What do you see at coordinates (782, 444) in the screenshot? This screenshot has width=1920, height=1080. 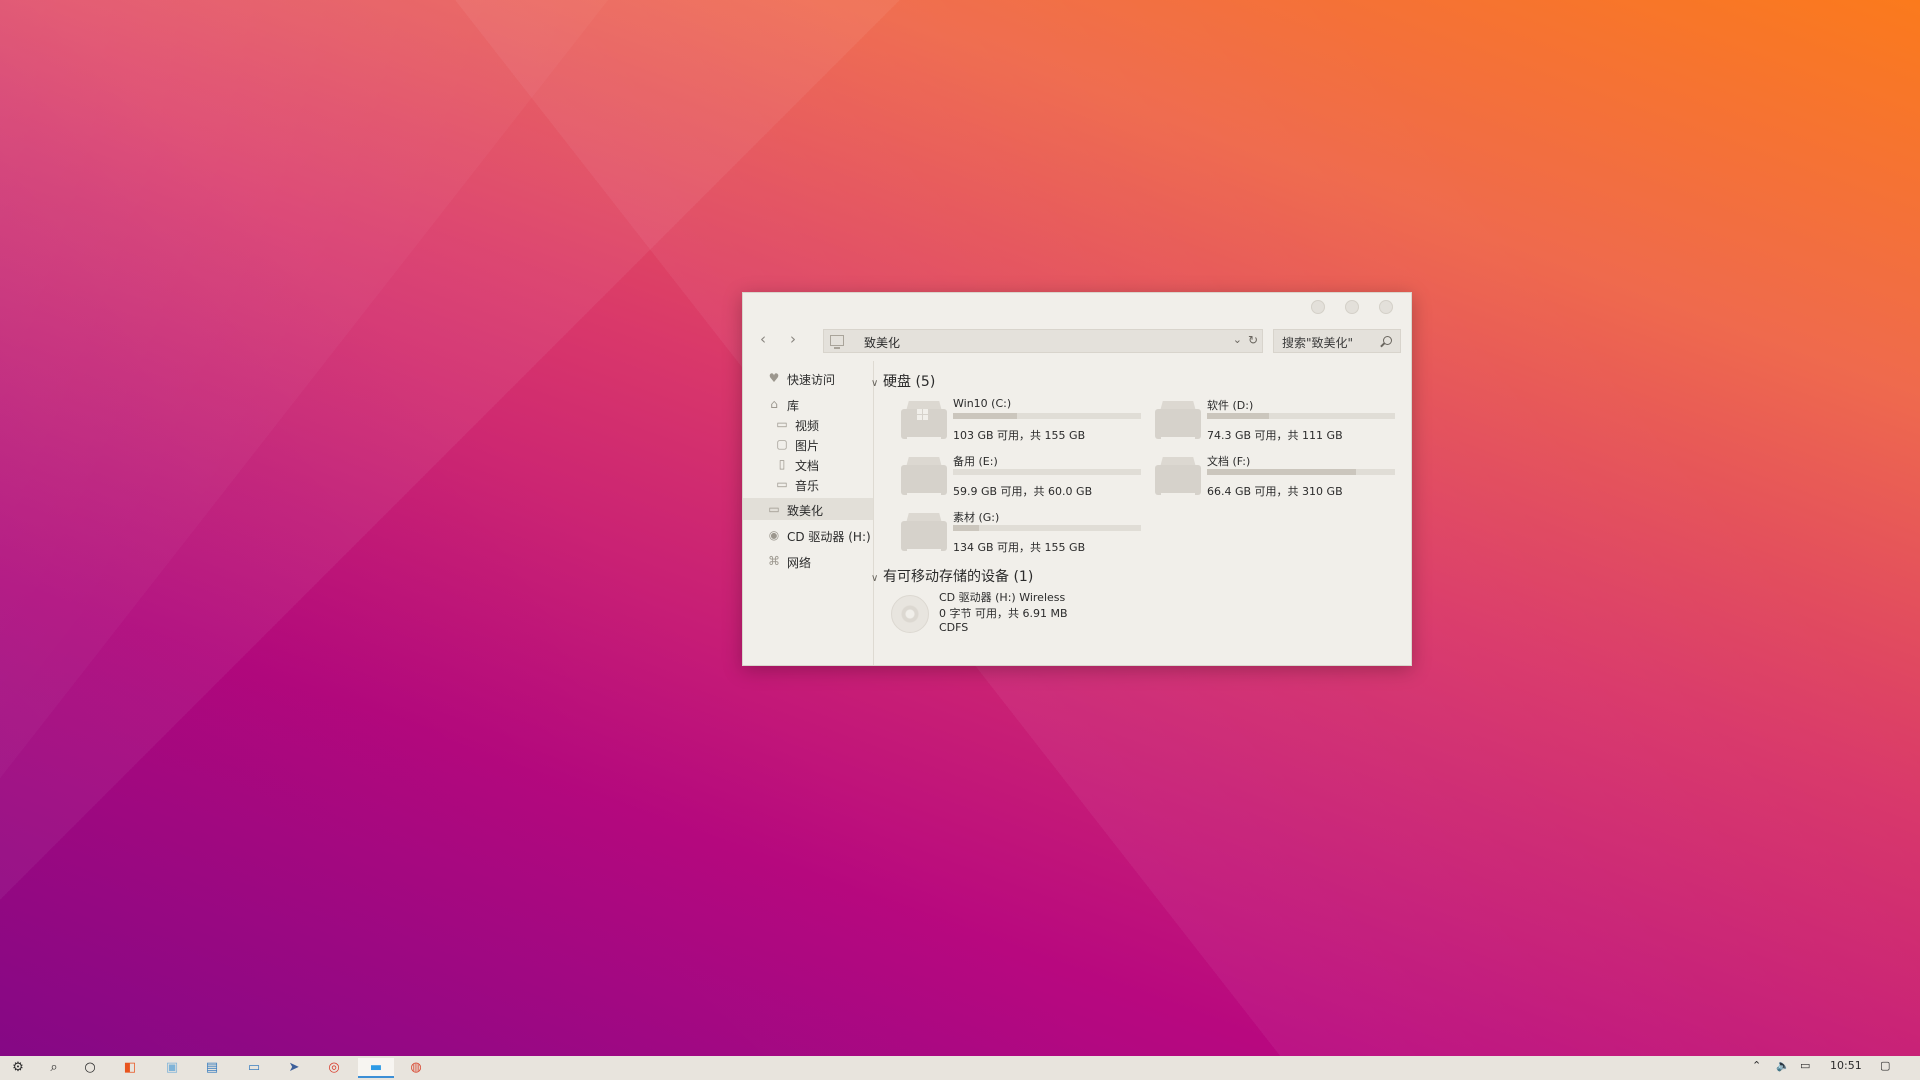 I see `pictures-icon: ▢` at bounding box center [782, 444].